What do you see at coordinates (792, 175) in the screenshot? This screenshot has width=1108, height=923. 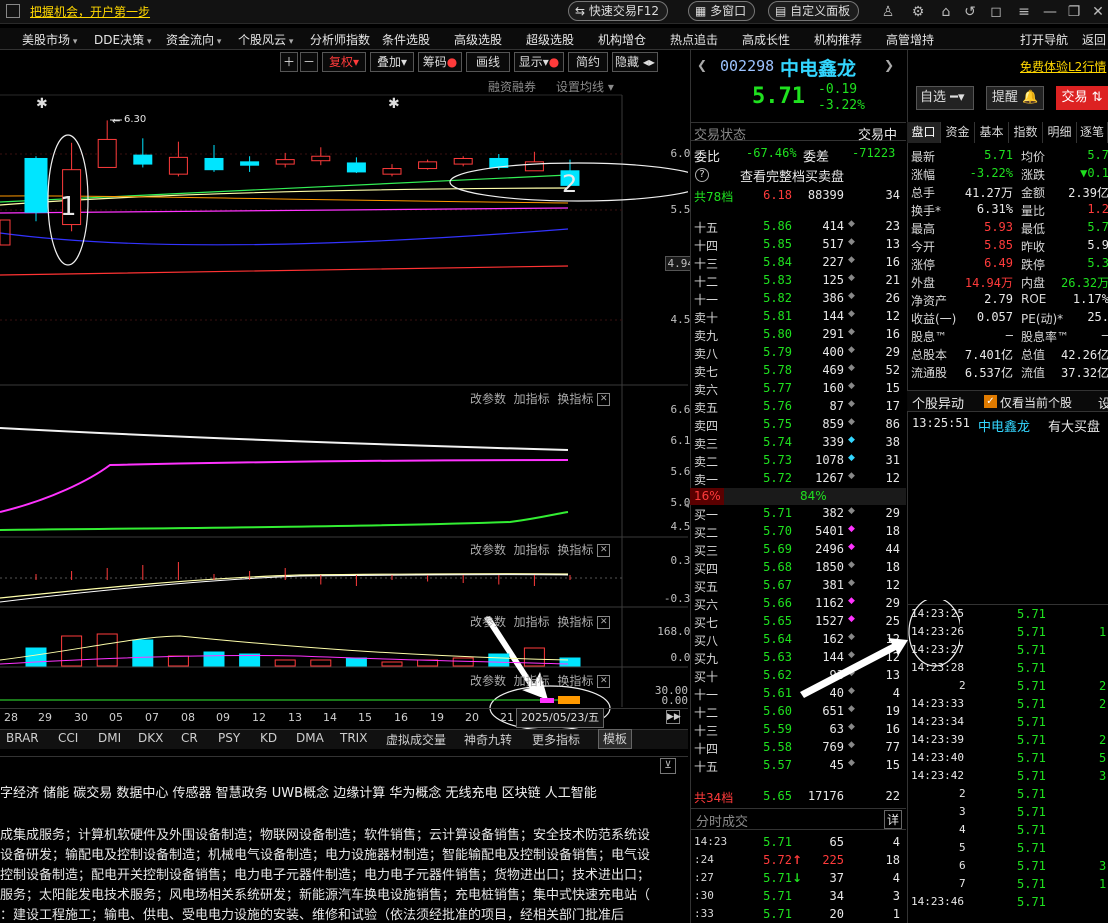 I see `full-book-button: 查看完整档买卖盘` at bounding box center [792, 175].